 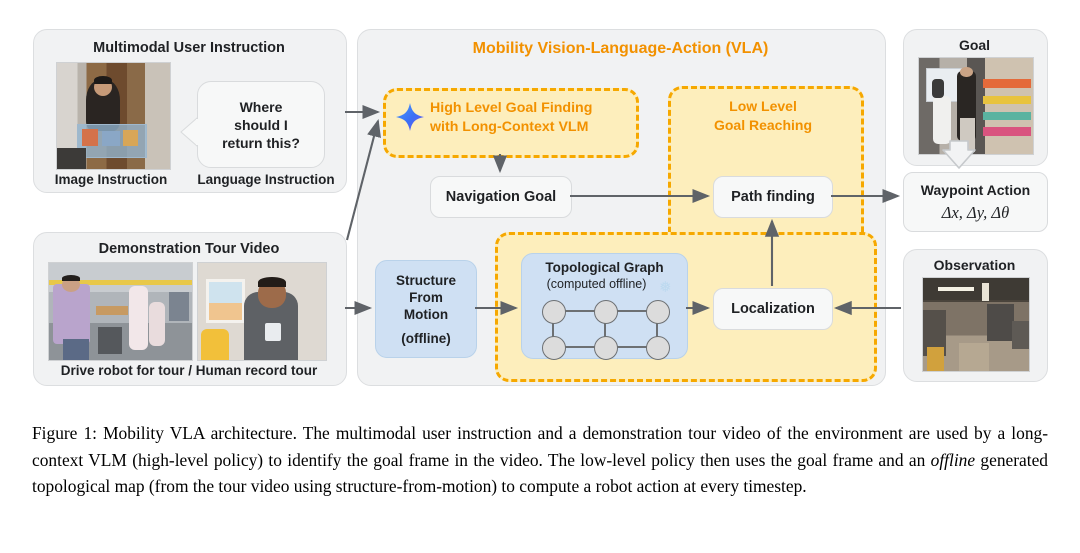 I want to click on speech-line-2: should I, so click(x=261, y=124).